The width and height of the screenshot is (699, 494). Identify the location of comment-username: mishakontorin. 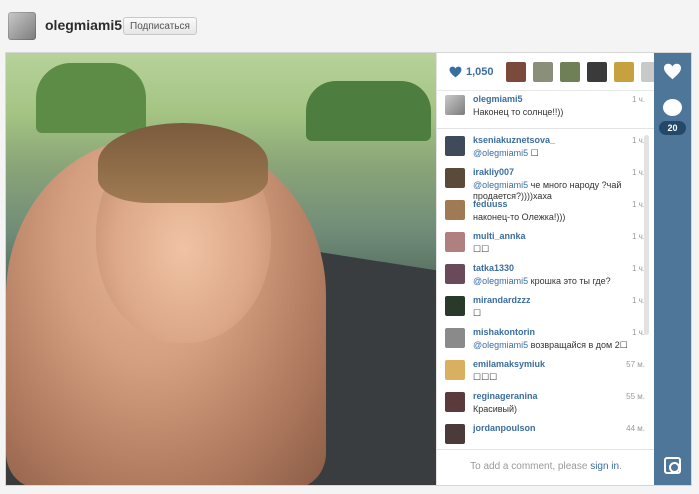
(504, 332).